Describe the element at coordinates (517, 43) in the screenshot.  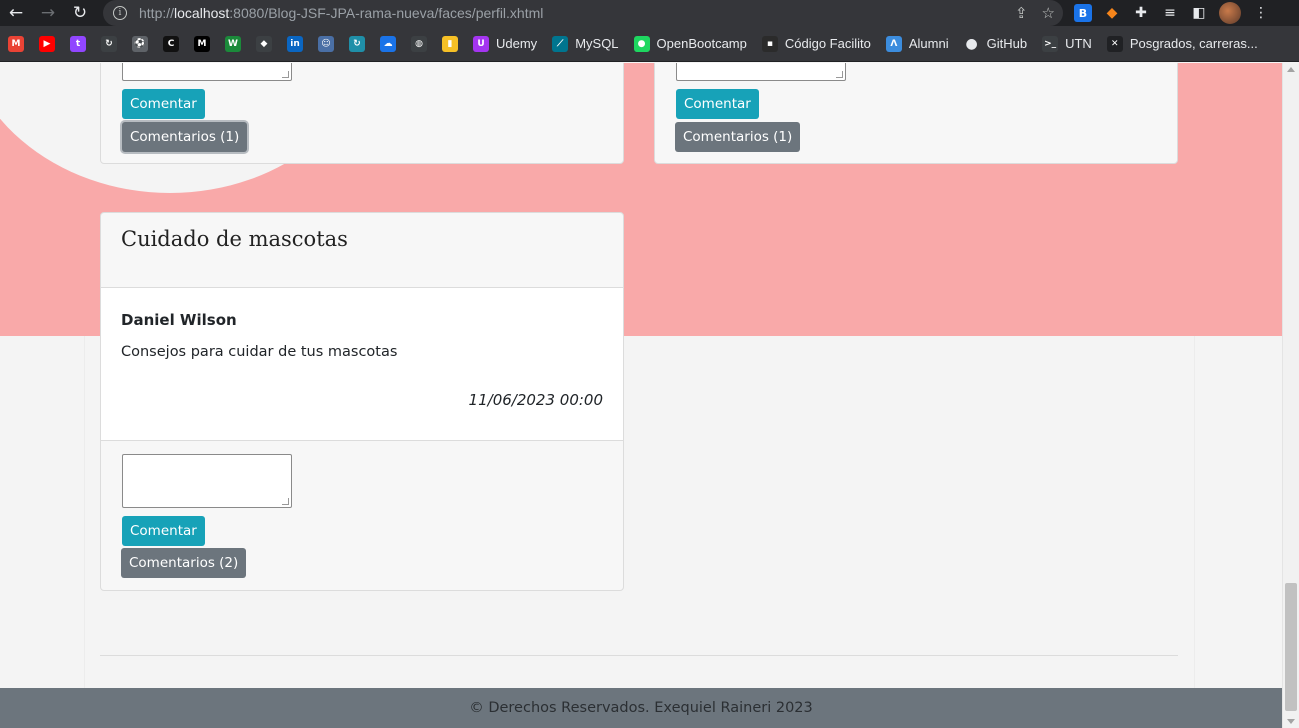
I see `bookmark-label: Udemy` at that location.